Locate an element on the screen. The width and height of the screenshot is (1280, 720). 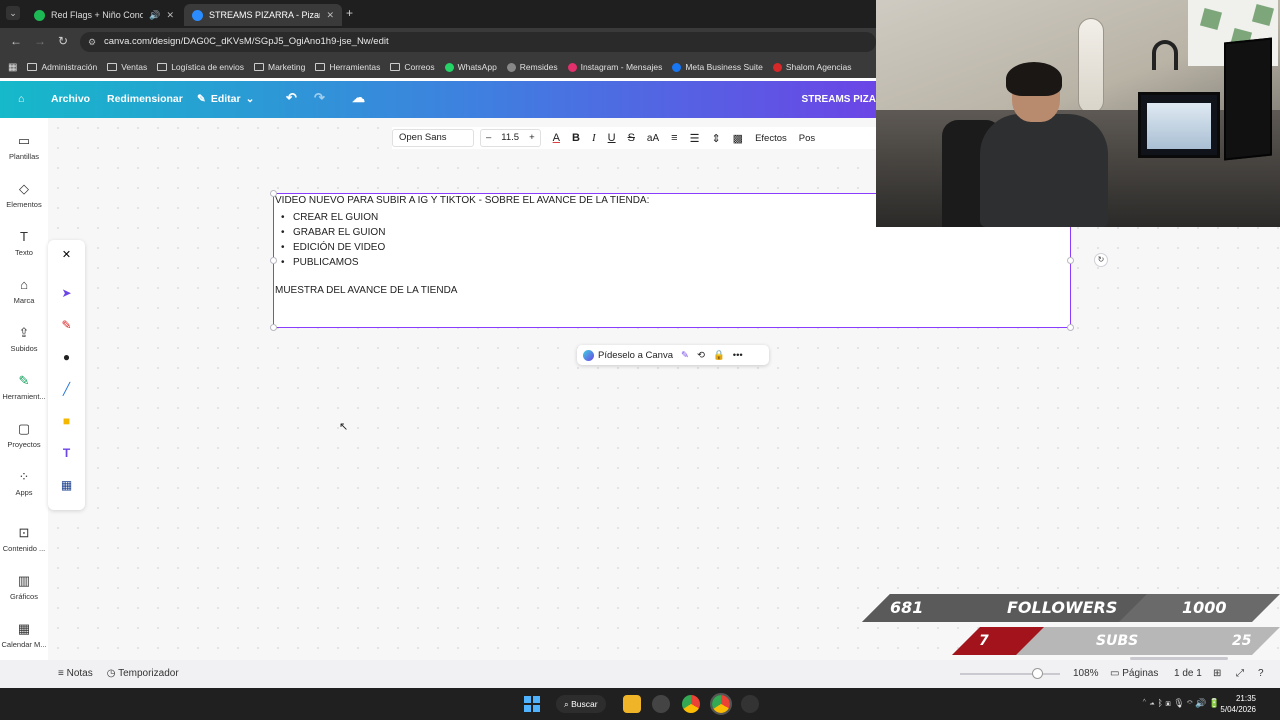
new-tab-button: + is located at coordinates (349, 13).